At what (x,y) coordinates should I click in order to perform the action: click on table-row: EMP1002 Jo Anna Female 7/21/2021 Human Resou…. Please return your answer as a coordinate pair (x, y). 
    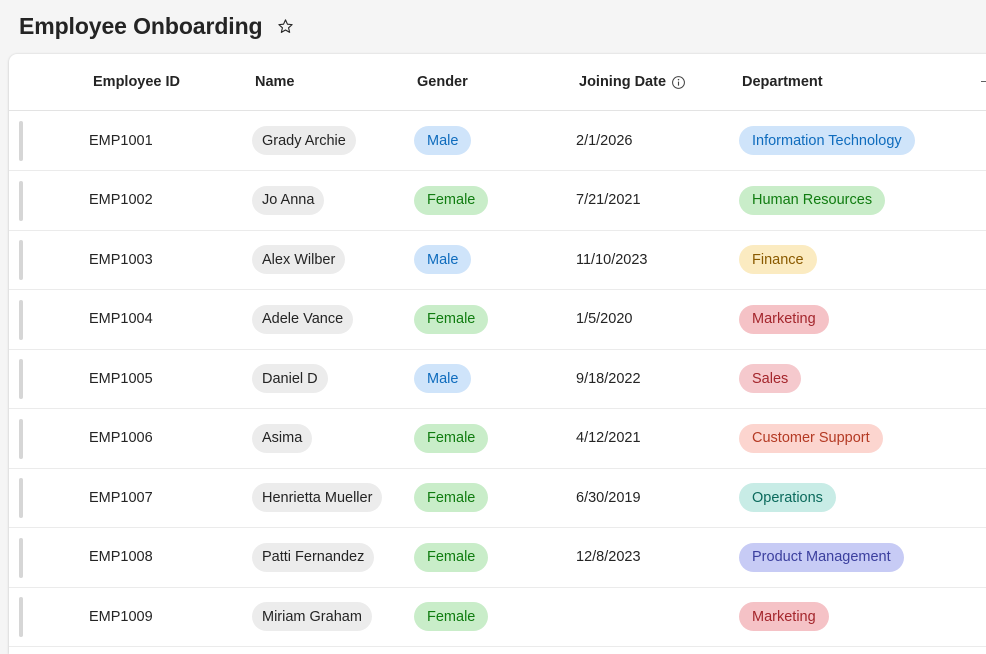
    Looking at the image, I should click on (497, 201).